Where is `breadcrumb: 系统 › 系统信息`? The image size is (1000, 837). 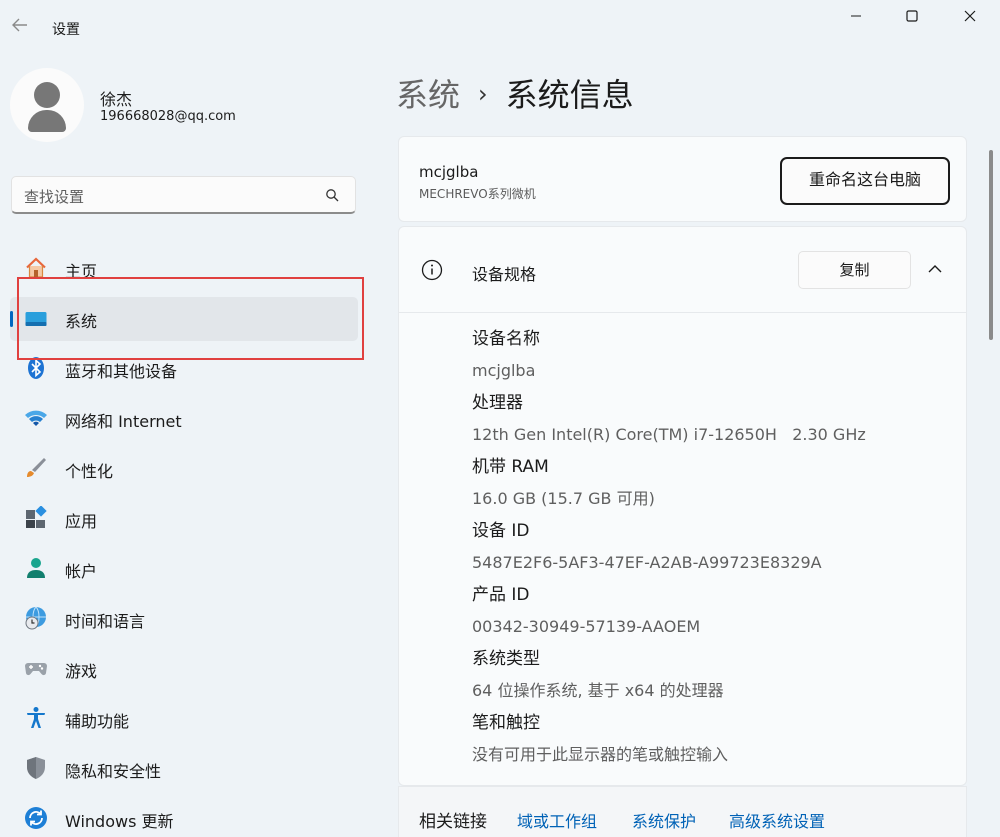
breadcrumb: 系统 › 系统信息 is located at coordinates (515, 93).